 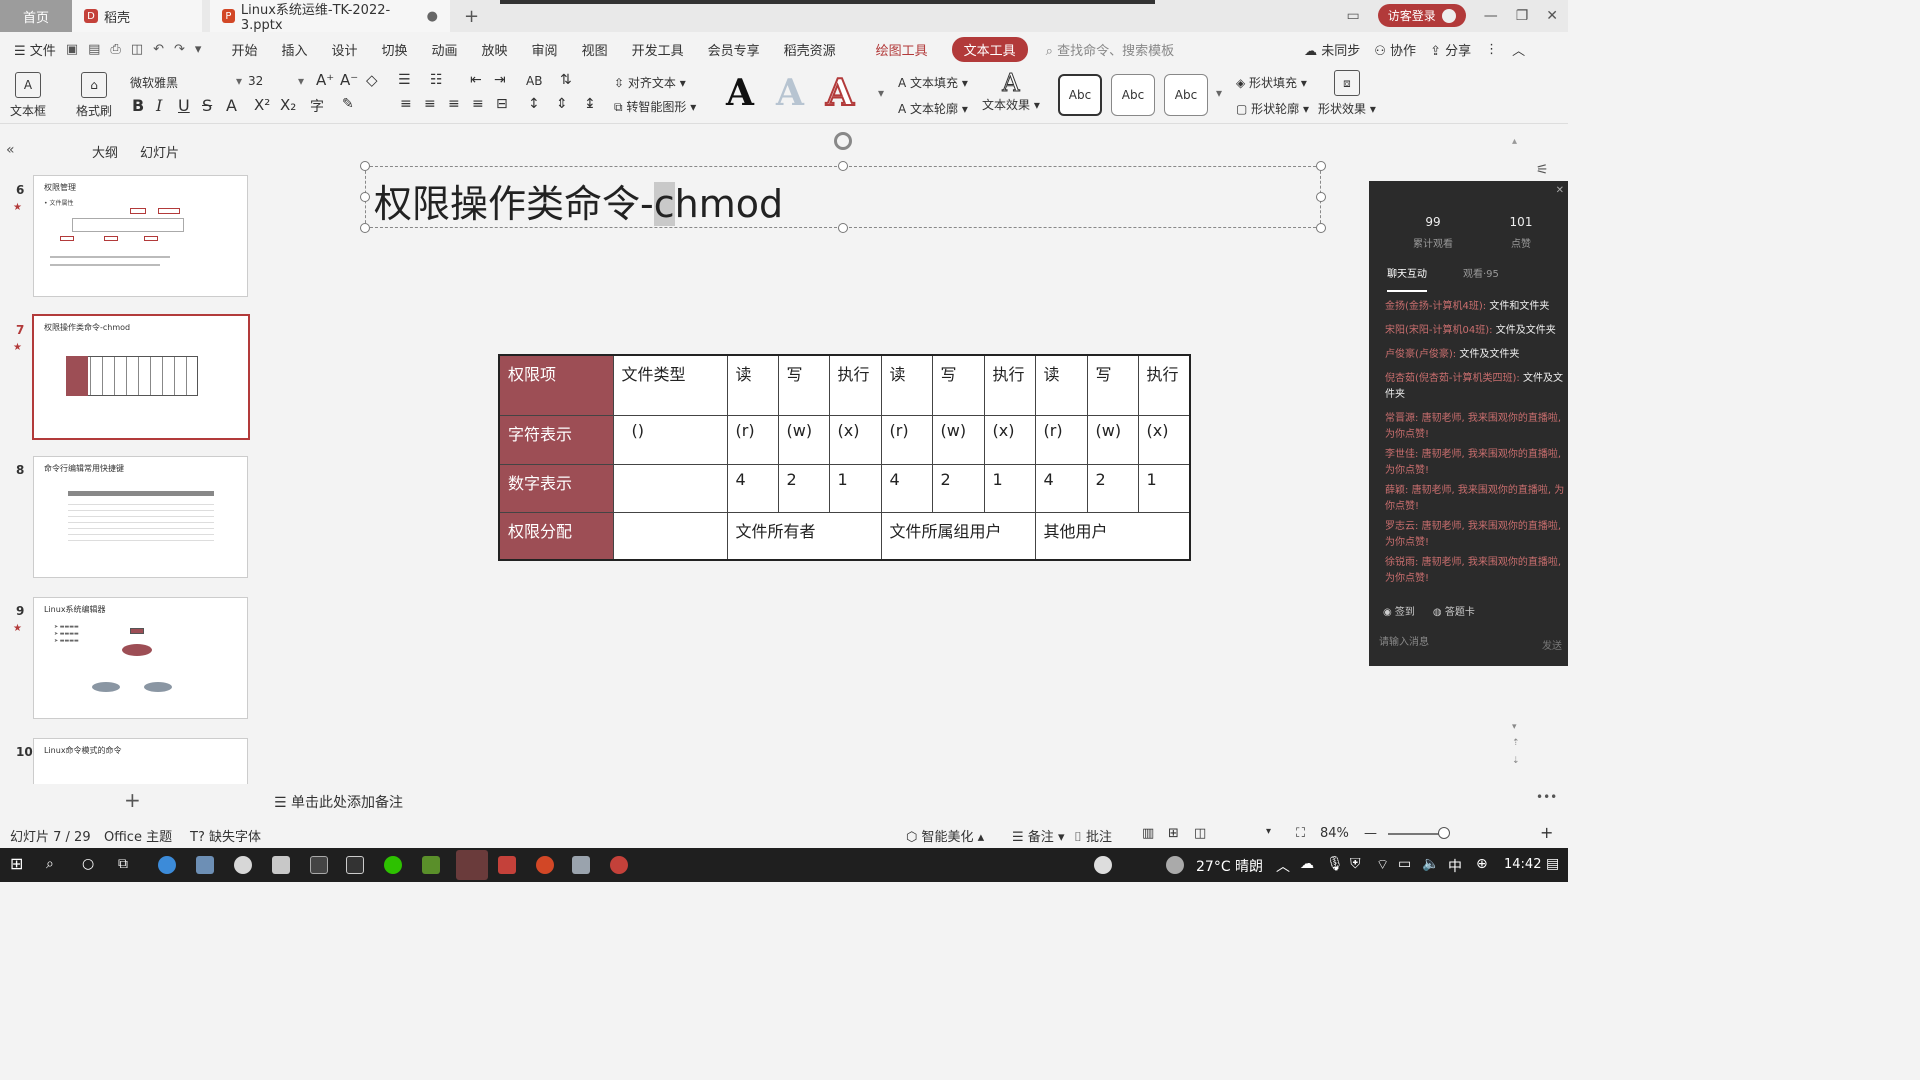 I want to click on print-icon: ⎙, so click(x=115, y=49).